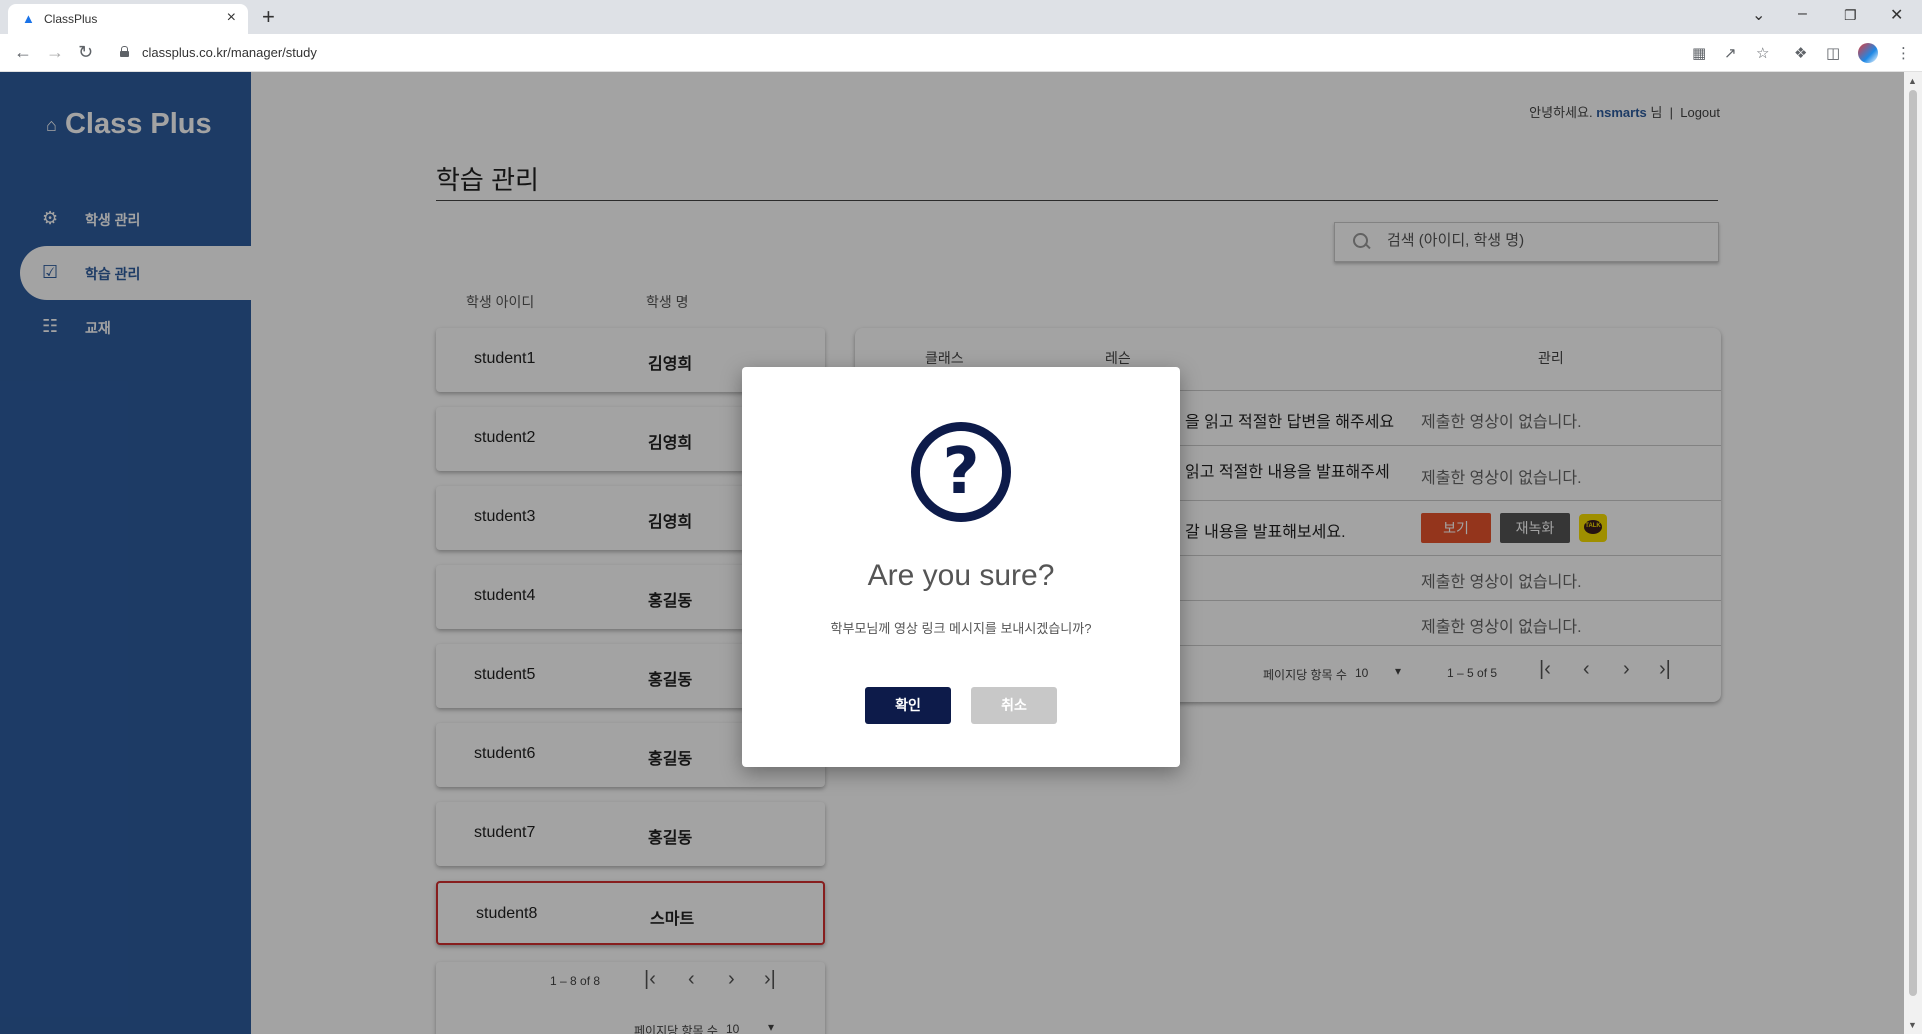 The height and width of the screenshot is (1034, 1922). Describe the element at coordinates (1903, 53) in the screenshot. I see `more-menu-icon: ⋮` at that location.